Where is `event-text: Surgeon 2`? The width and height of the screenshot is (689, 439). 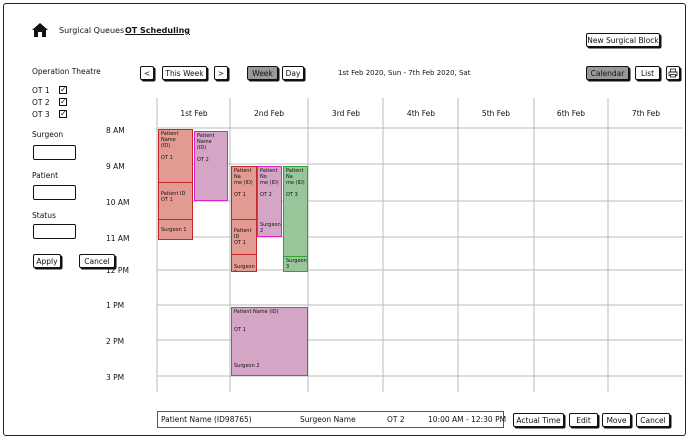
event-text: Surgeon 2 is located at coordinates (247, 366).